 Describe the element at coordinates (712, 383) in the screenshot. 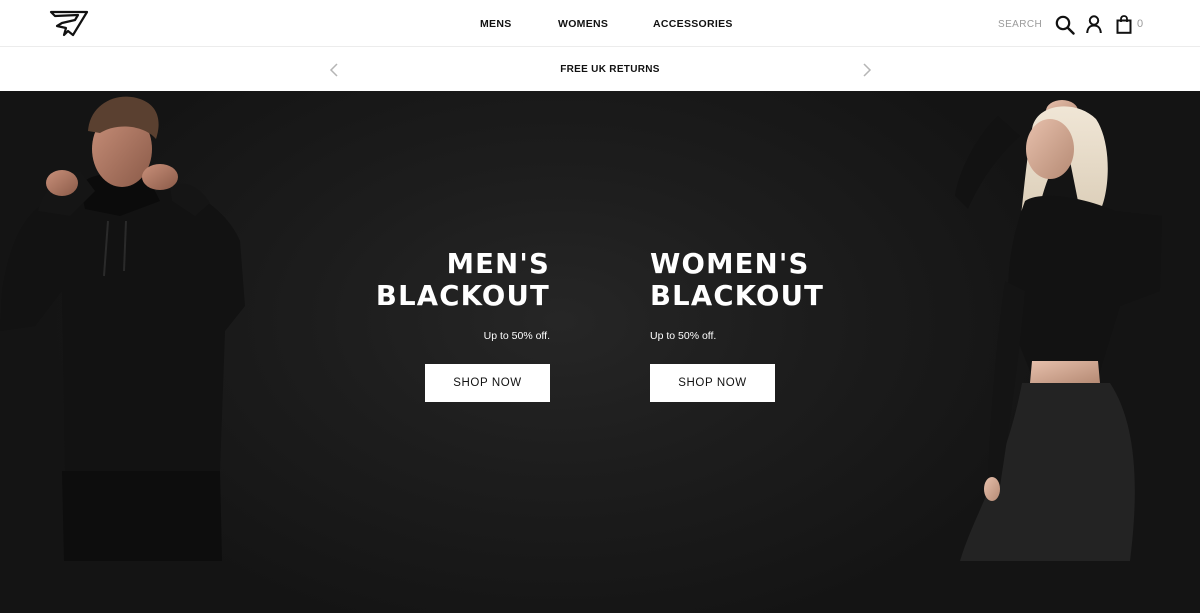

I see `womens-shop-now-button: SHOP NOW` at that location.